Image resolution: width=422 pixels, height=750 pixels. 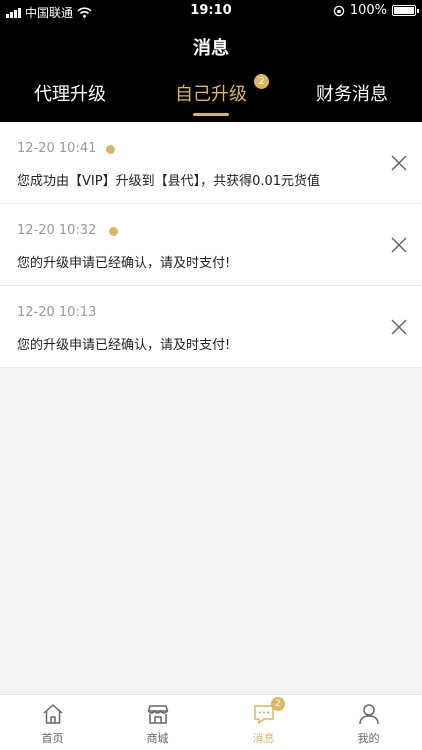 What do you see at coordinates (368, 738) in the screenshot?
I see `tabbar-label: 我的` at bounding box center [368, 738].